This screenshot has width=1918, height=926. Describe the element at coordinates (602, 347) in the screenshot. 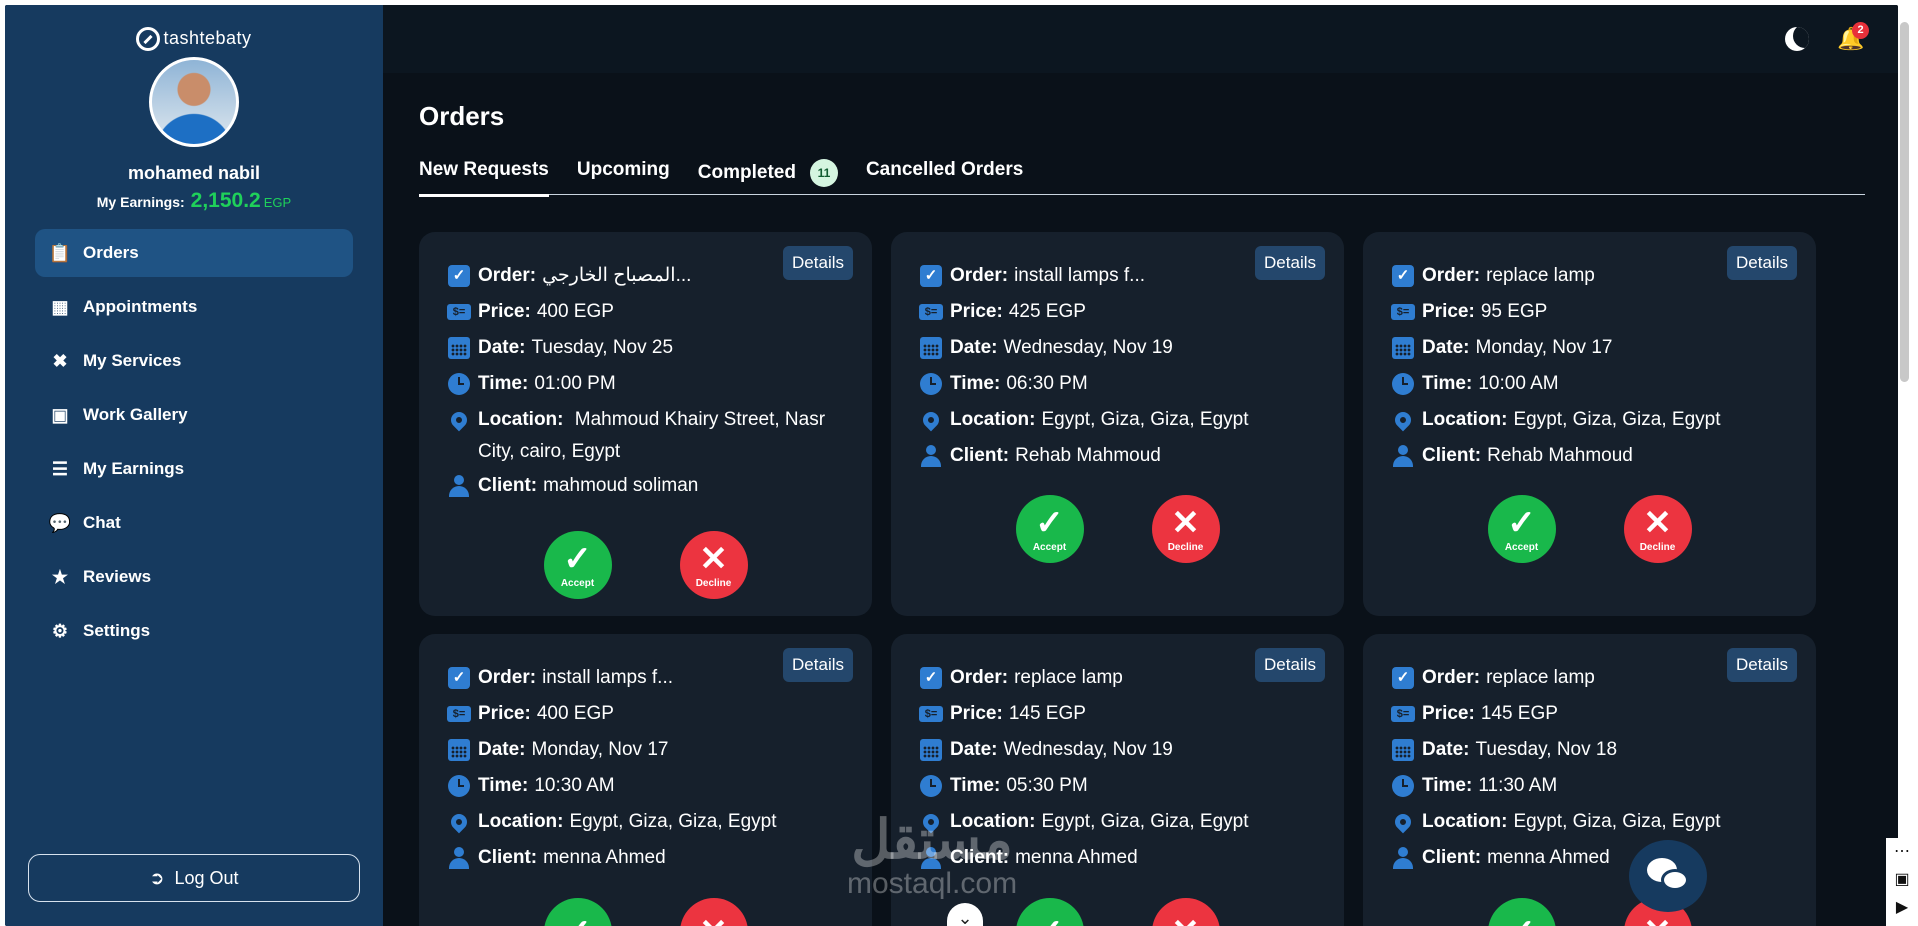

I see `order-date: Tuesday, Nov 25` at that location.